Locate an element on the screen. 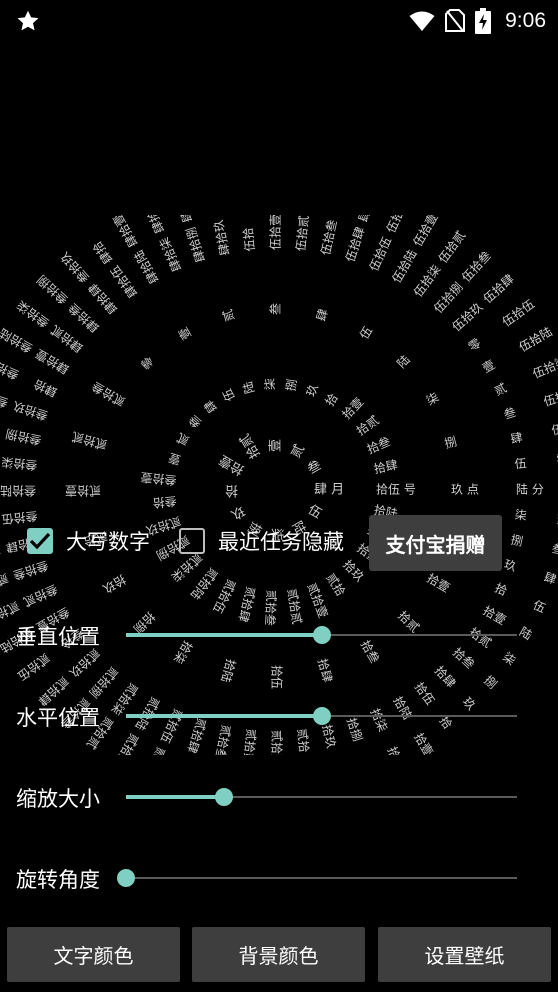 The image size is (558, 992). clock-ring-minute-label: 叁拾贰 is located at coordinates (40, 596).